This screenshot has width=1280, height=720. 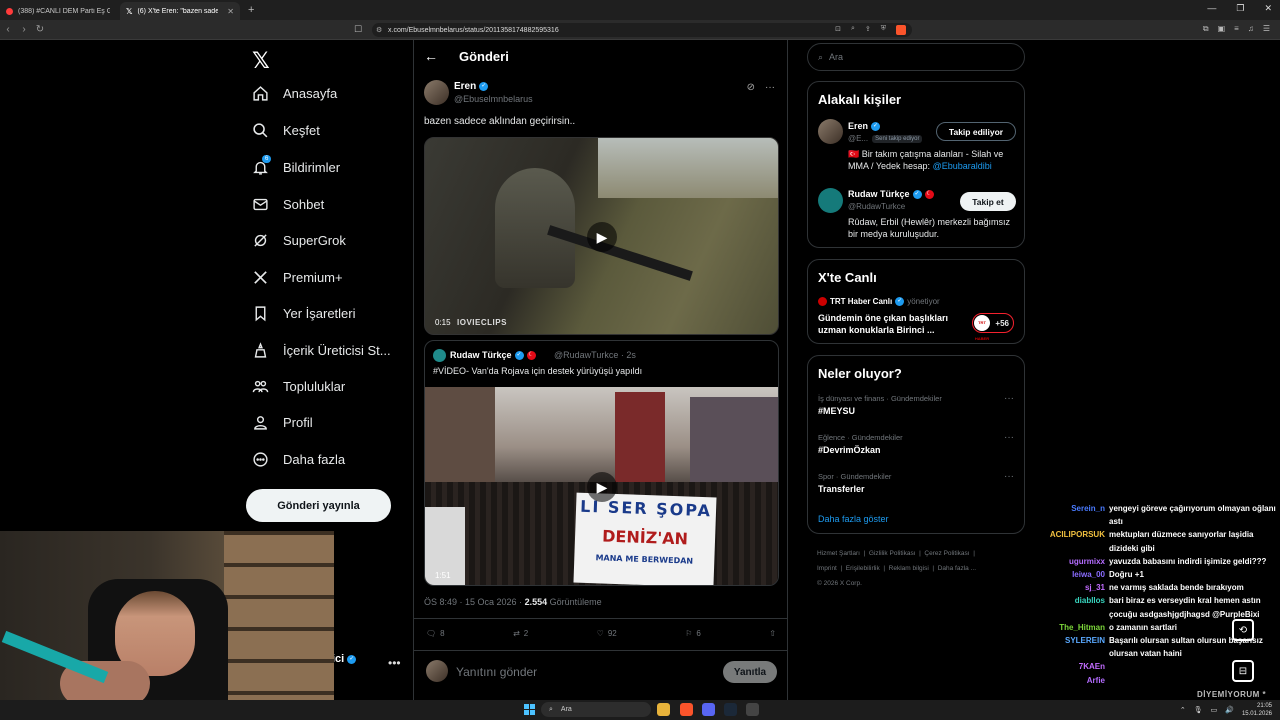 I want to click on search-input: ⌕ Ara, so click(x=916, y=57).